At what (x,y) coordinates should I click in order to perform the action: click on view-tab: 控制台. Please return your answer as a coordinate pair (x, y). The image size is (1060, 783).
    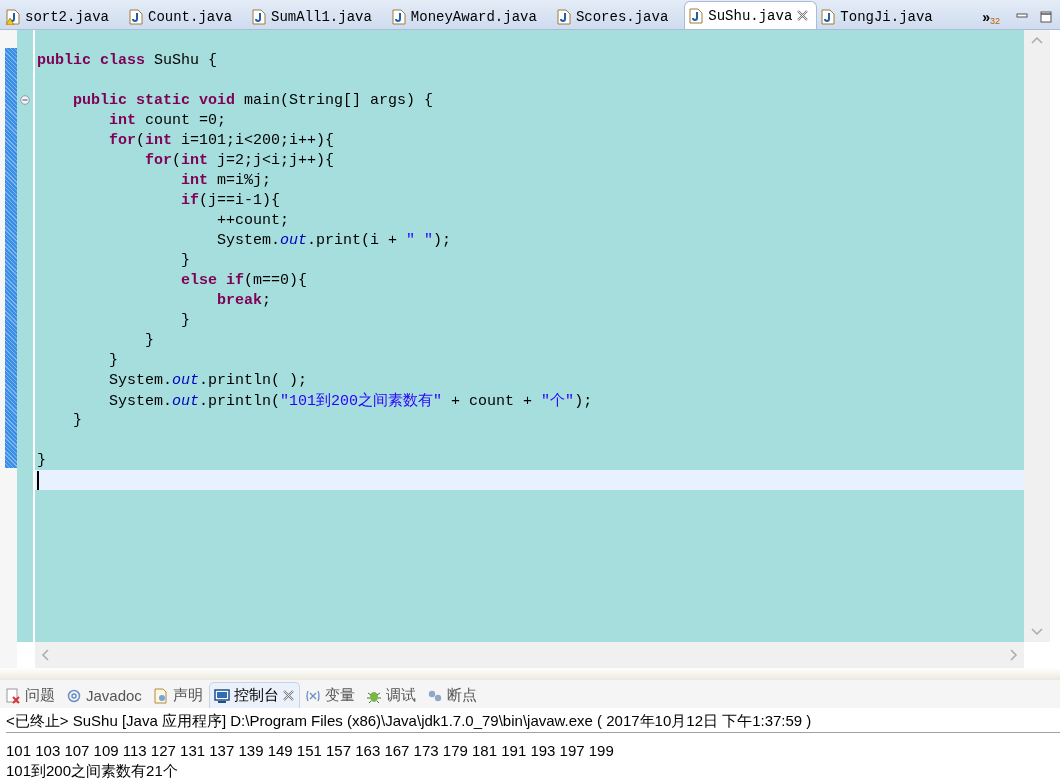
    Looking at the image, I should click on (254, 695).